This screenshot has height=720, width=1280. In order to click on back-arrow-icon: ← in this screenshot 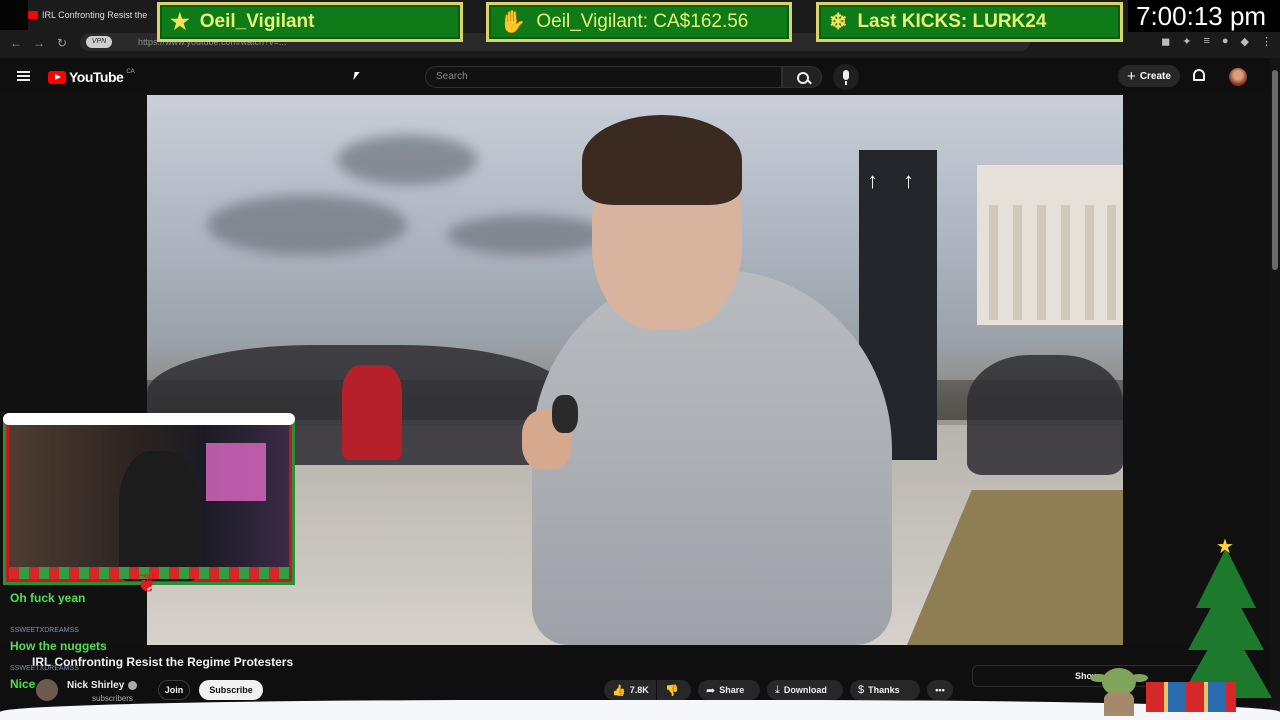, I will do `click(16, 43)`.